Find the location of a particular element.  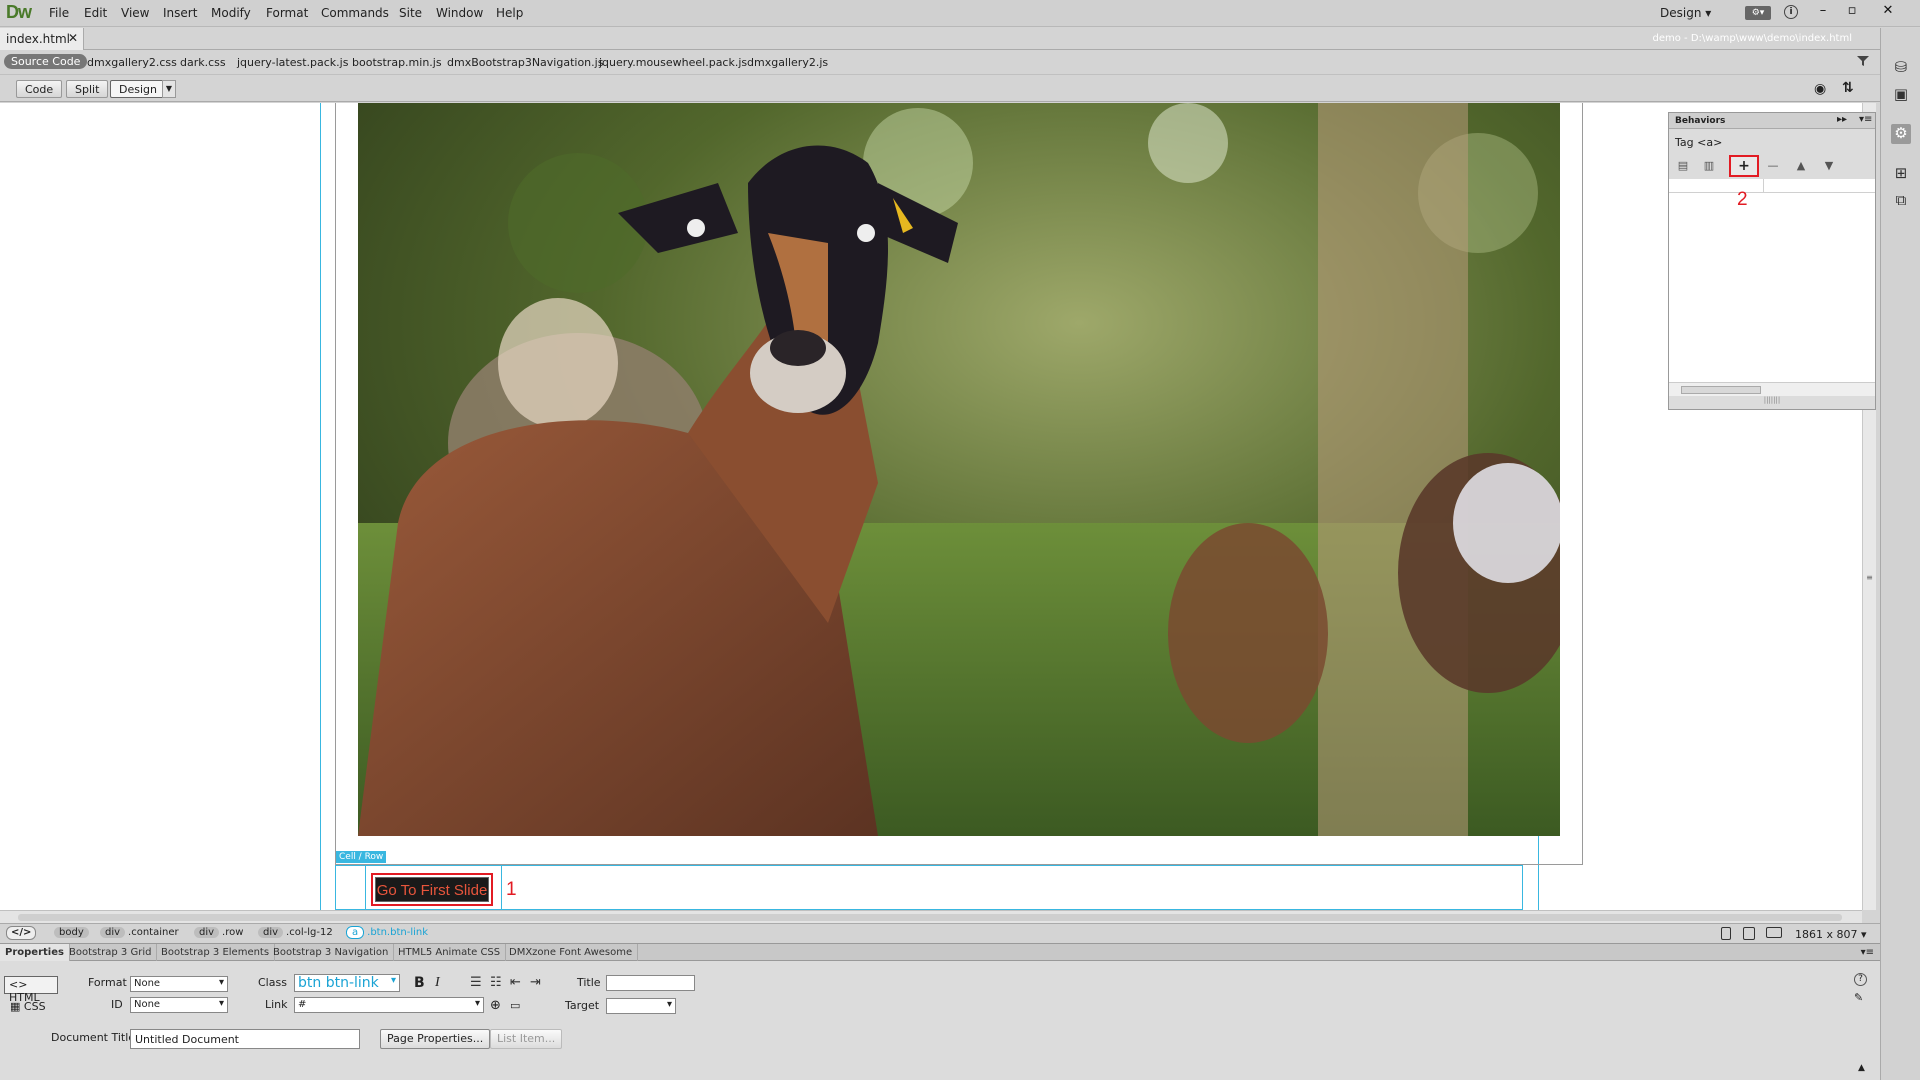

code-view-button: Code is located at coordinates (39, 89).